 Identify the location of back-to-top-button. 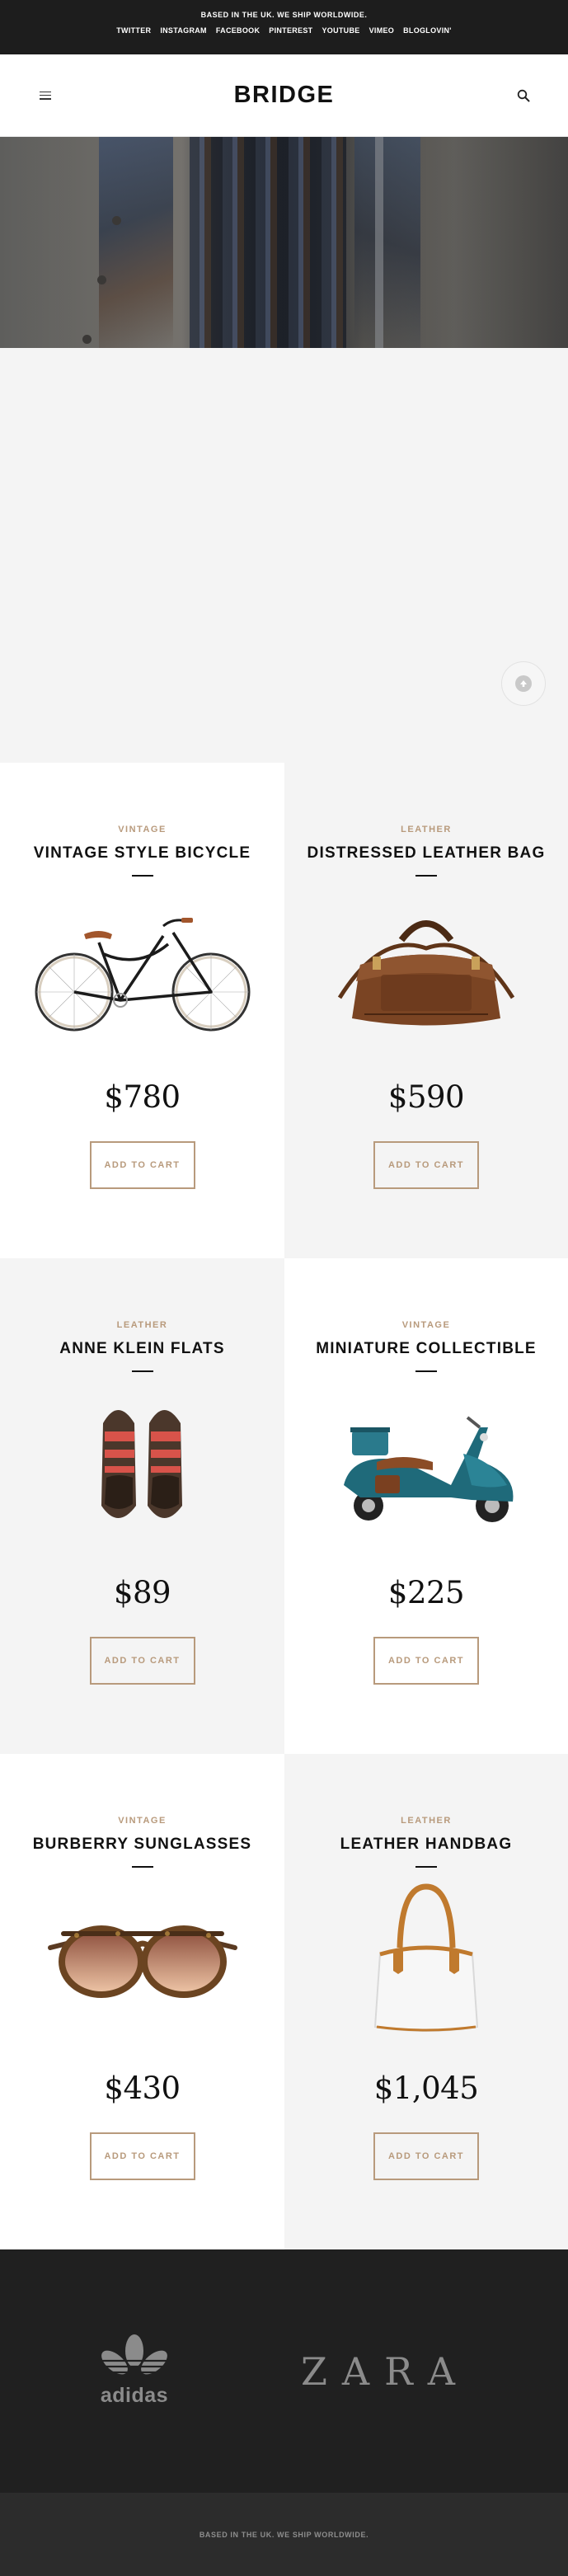
(523, 683).